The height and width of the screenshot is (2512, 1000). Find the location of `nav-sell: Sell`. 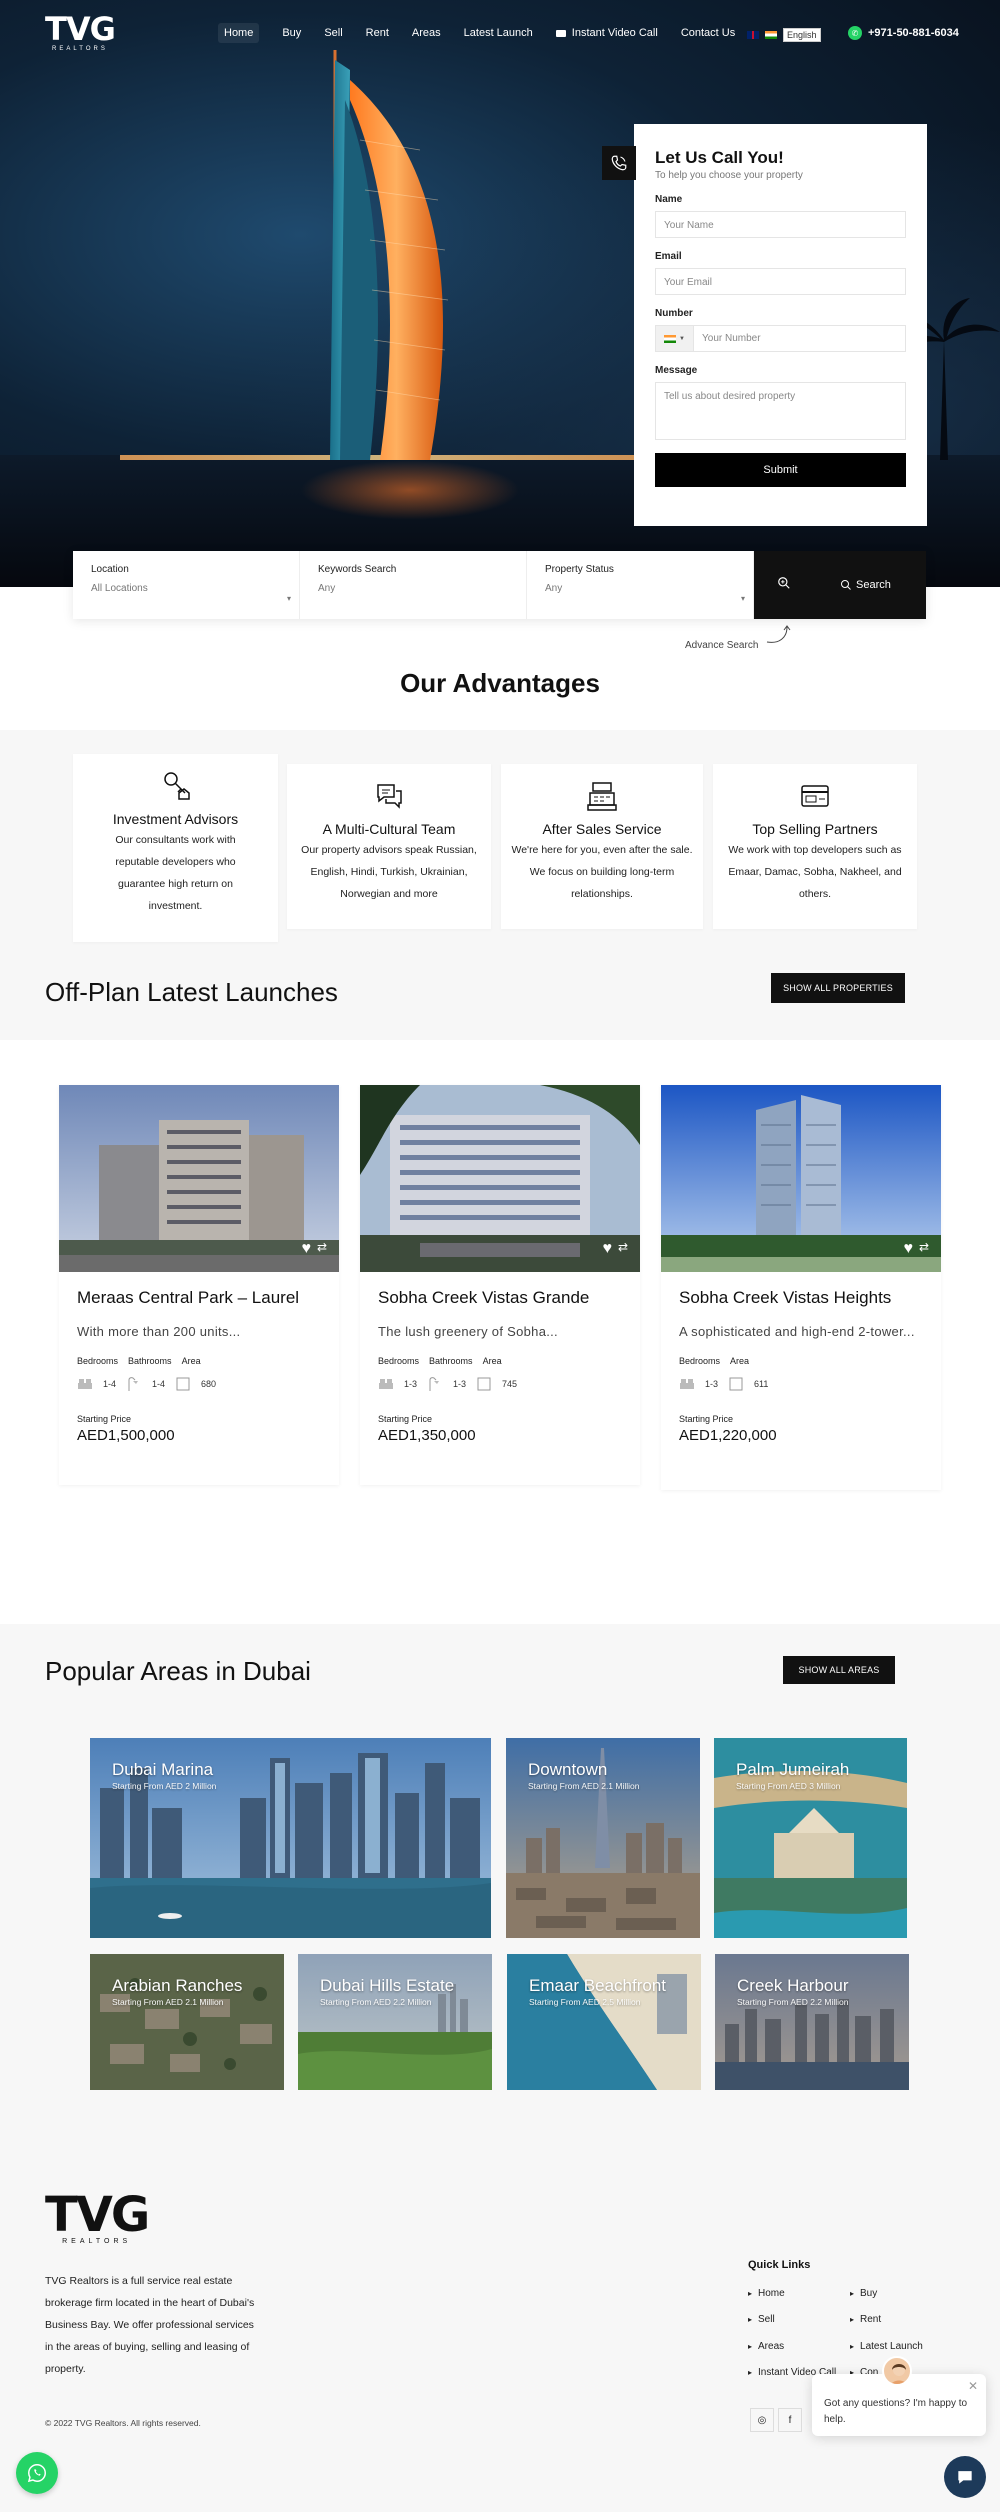

nav-sell: Sell is located at coordinates (333, 35).